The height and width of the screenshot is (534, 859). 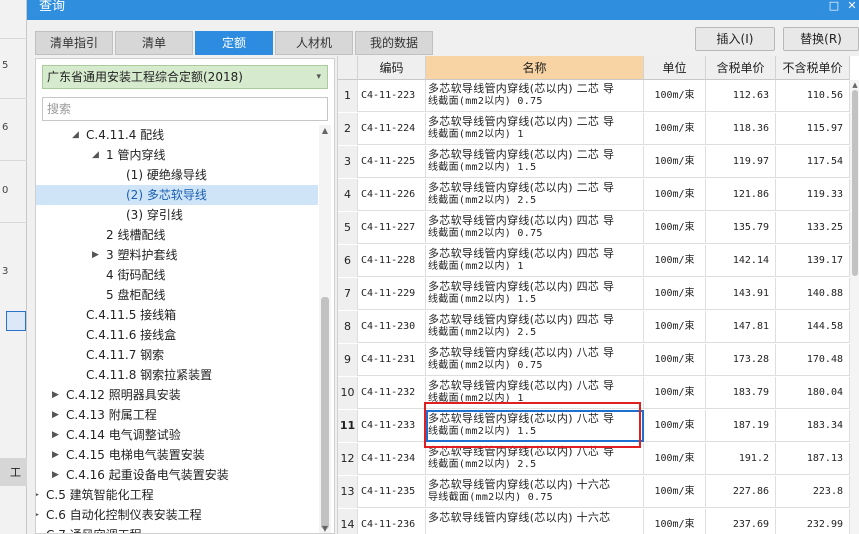 What do you see at coordinates (813, 228) in the screenshot?
I see `price-without-tax-cell: 133.25` at bounding box center [813, 228].